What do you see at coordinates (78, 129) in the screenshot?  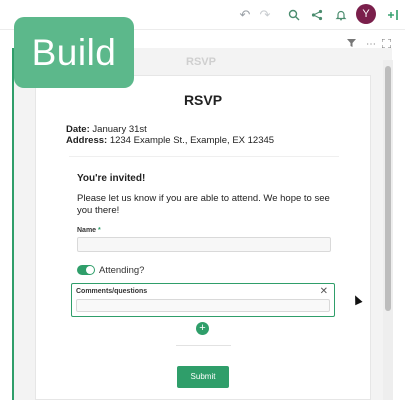 I see `date-label: Date:` at bounding box center [78, 129].